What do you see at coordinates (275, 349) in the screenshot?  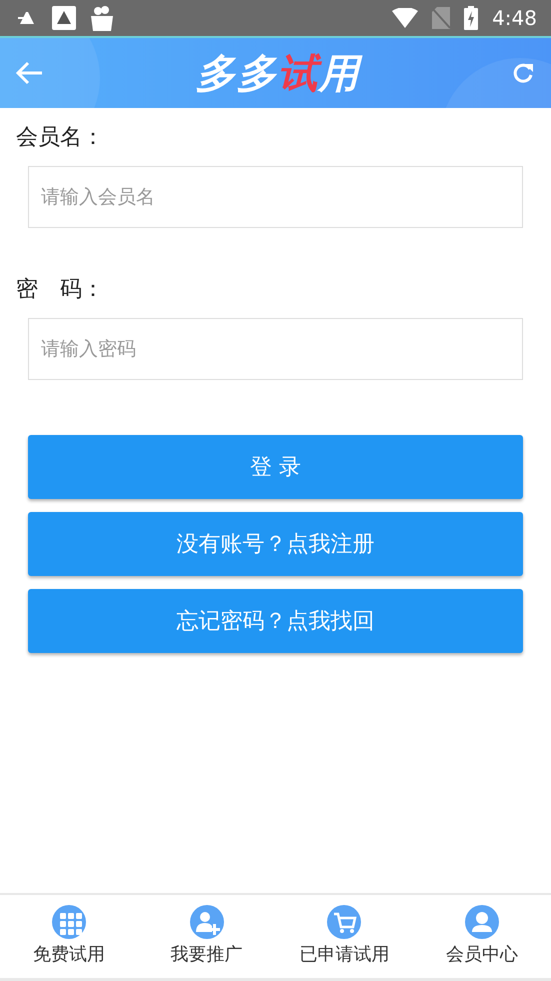 I see `input-field: 请输入密码` at bounding box center [275, 349].